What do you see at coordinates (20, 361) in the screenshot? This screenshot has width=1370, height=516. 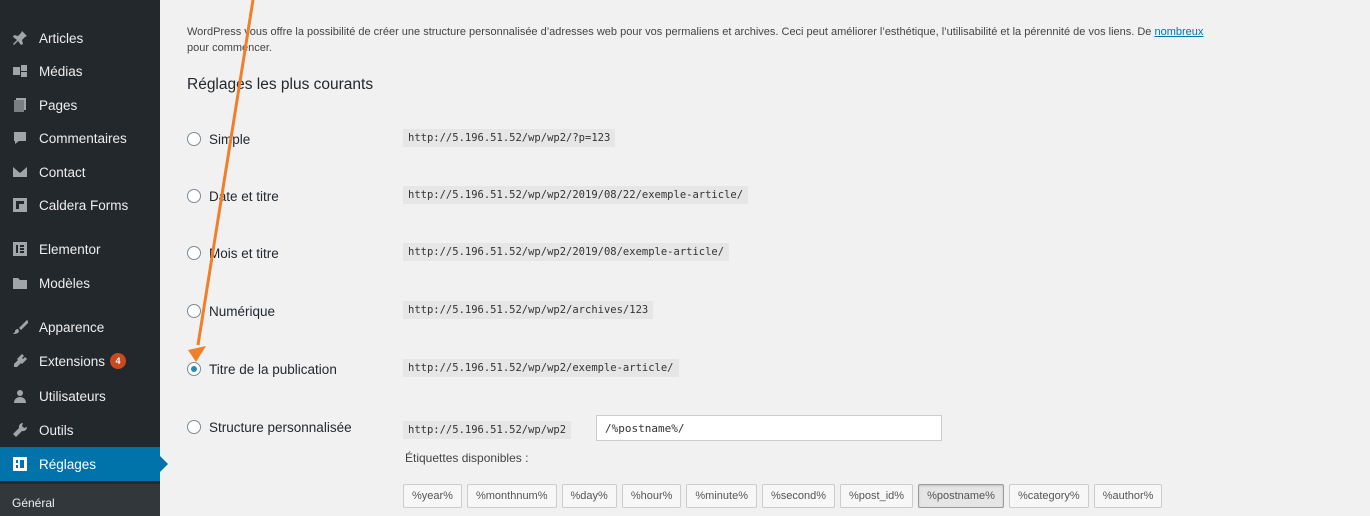 I see `plugin-icon` at bounding box center [20, 361].